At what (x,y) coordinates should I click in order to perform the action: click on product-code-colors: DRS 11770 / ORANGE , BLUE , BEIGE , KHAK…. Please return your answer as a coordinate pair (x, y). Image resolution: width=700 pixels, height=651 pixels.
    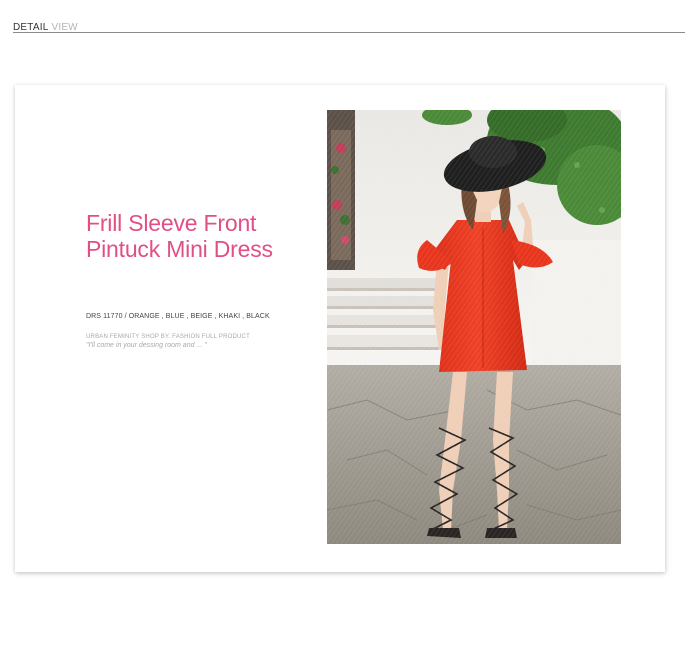
    Looking at the image, I should click on (178, 316).